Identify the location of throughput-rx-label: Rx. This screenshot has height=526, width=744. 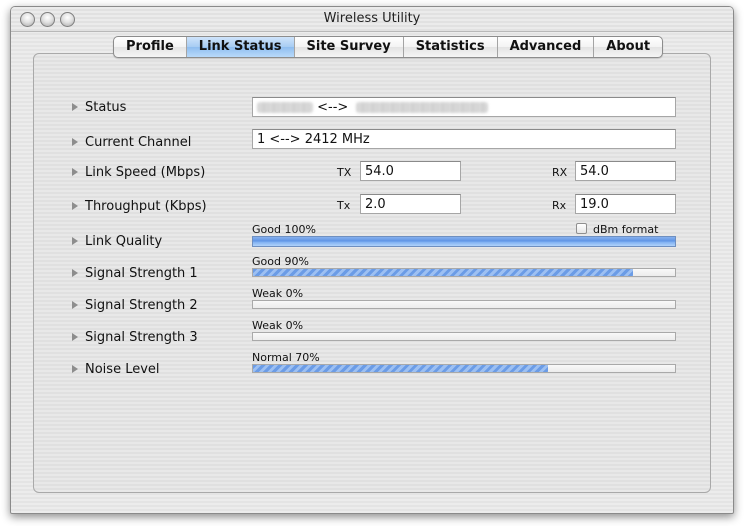
(559, 205).